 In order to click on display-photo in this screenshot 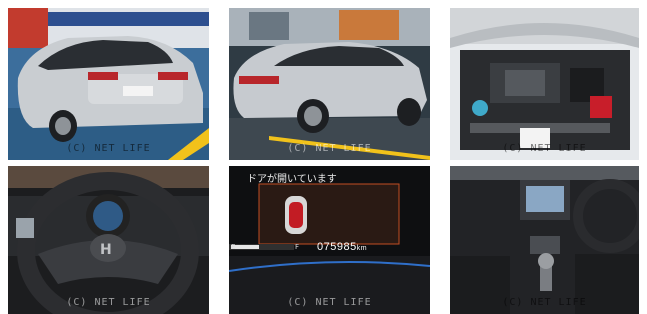, I will do `click(329, 240)`.